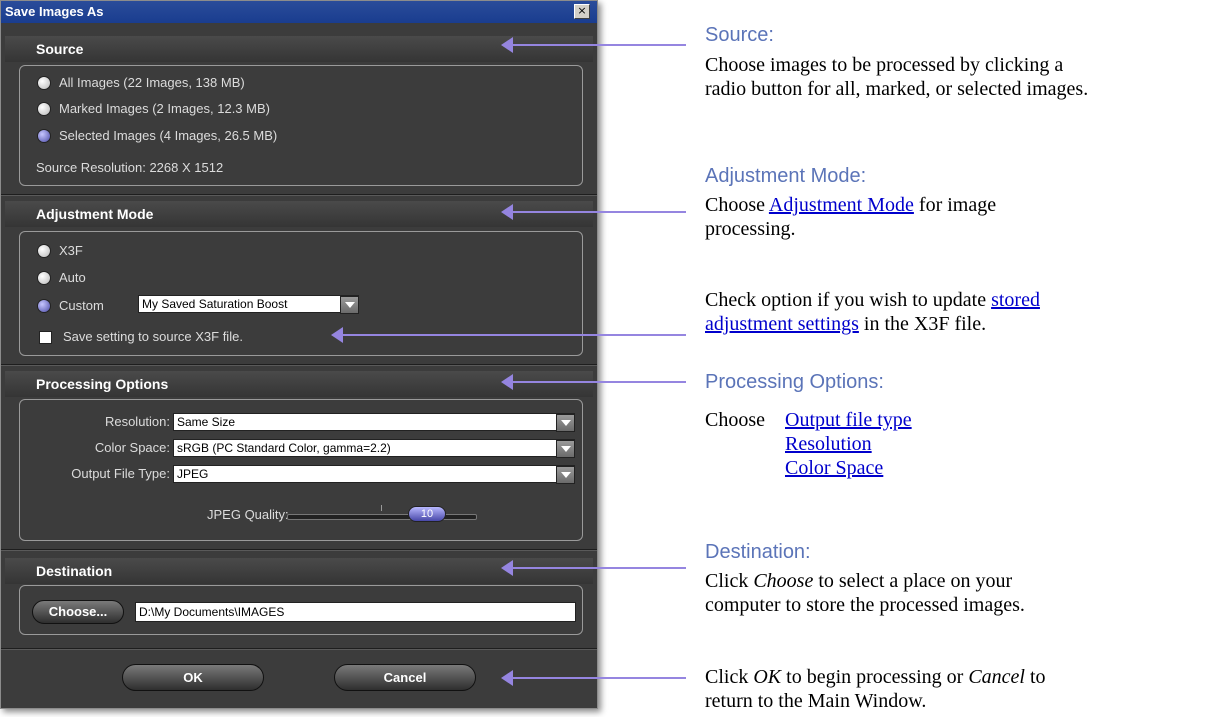 This screenshot has width=1225, height=717. I want to click on processing-annotation-body: Choose, so click(735, 420).